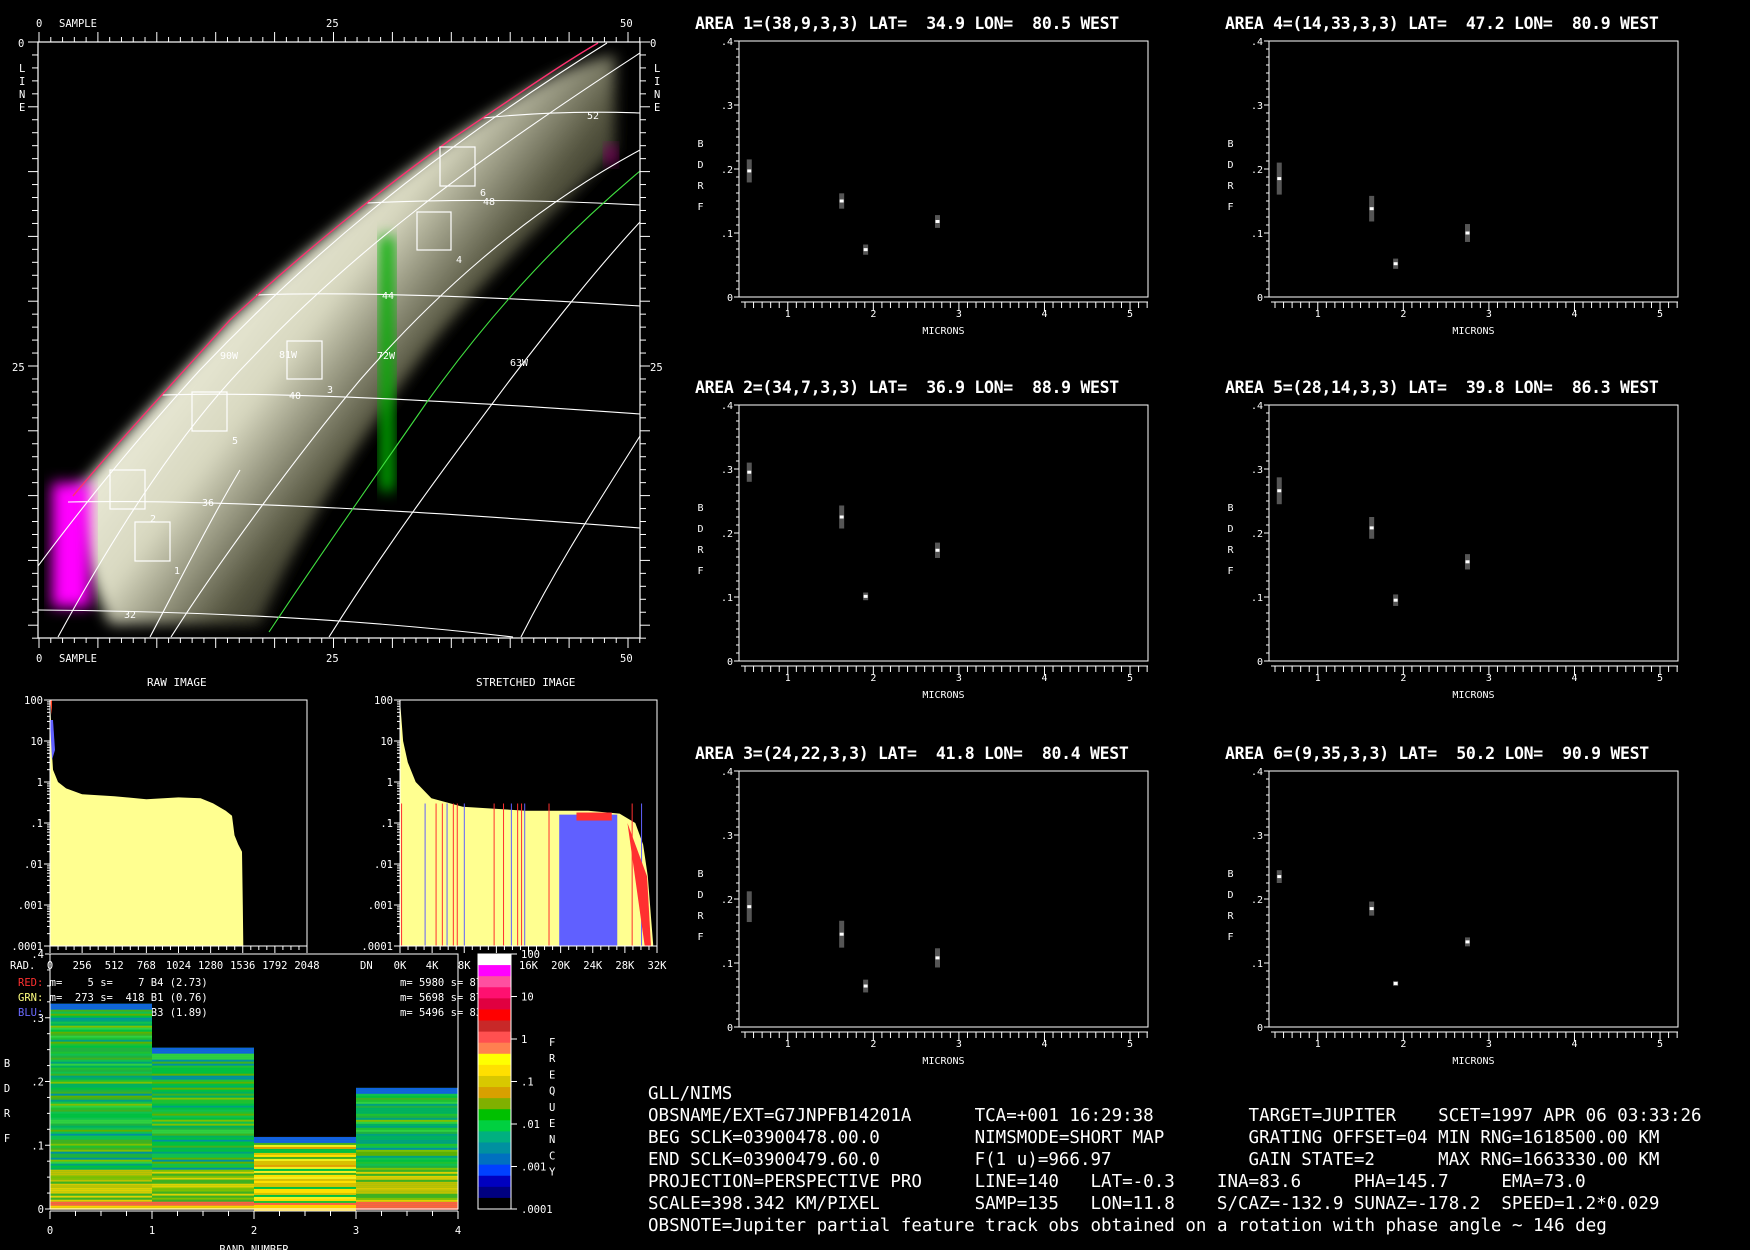  I want to click on lat-label-40: 40, so click(295, 396).